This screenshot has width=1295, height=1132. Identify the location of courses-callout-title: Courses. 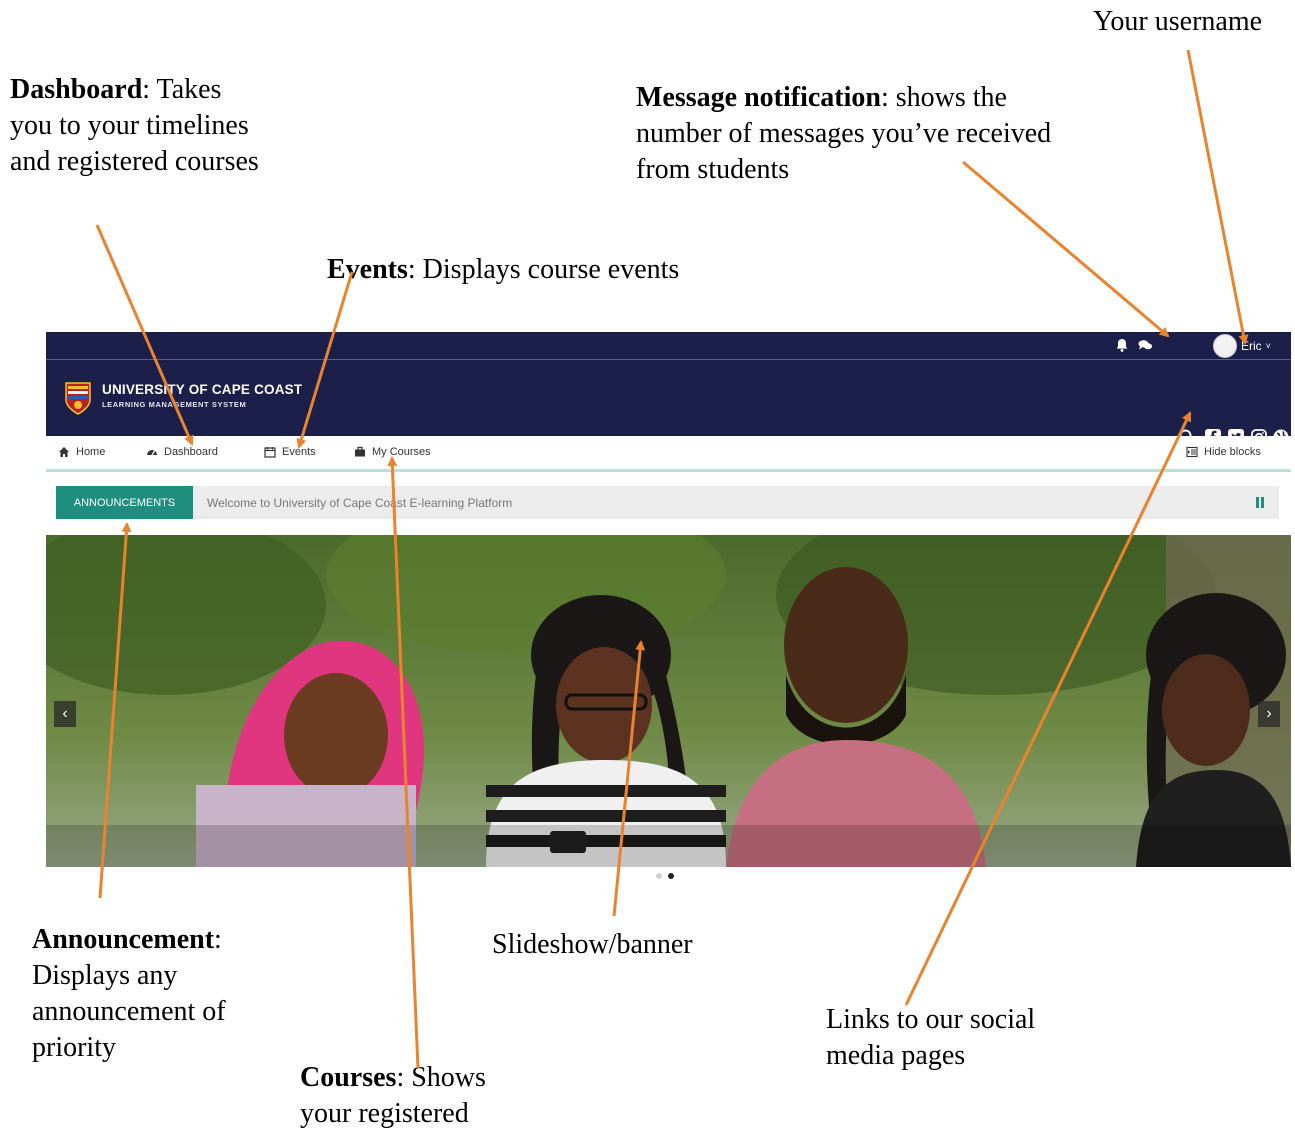
(348, 1077).